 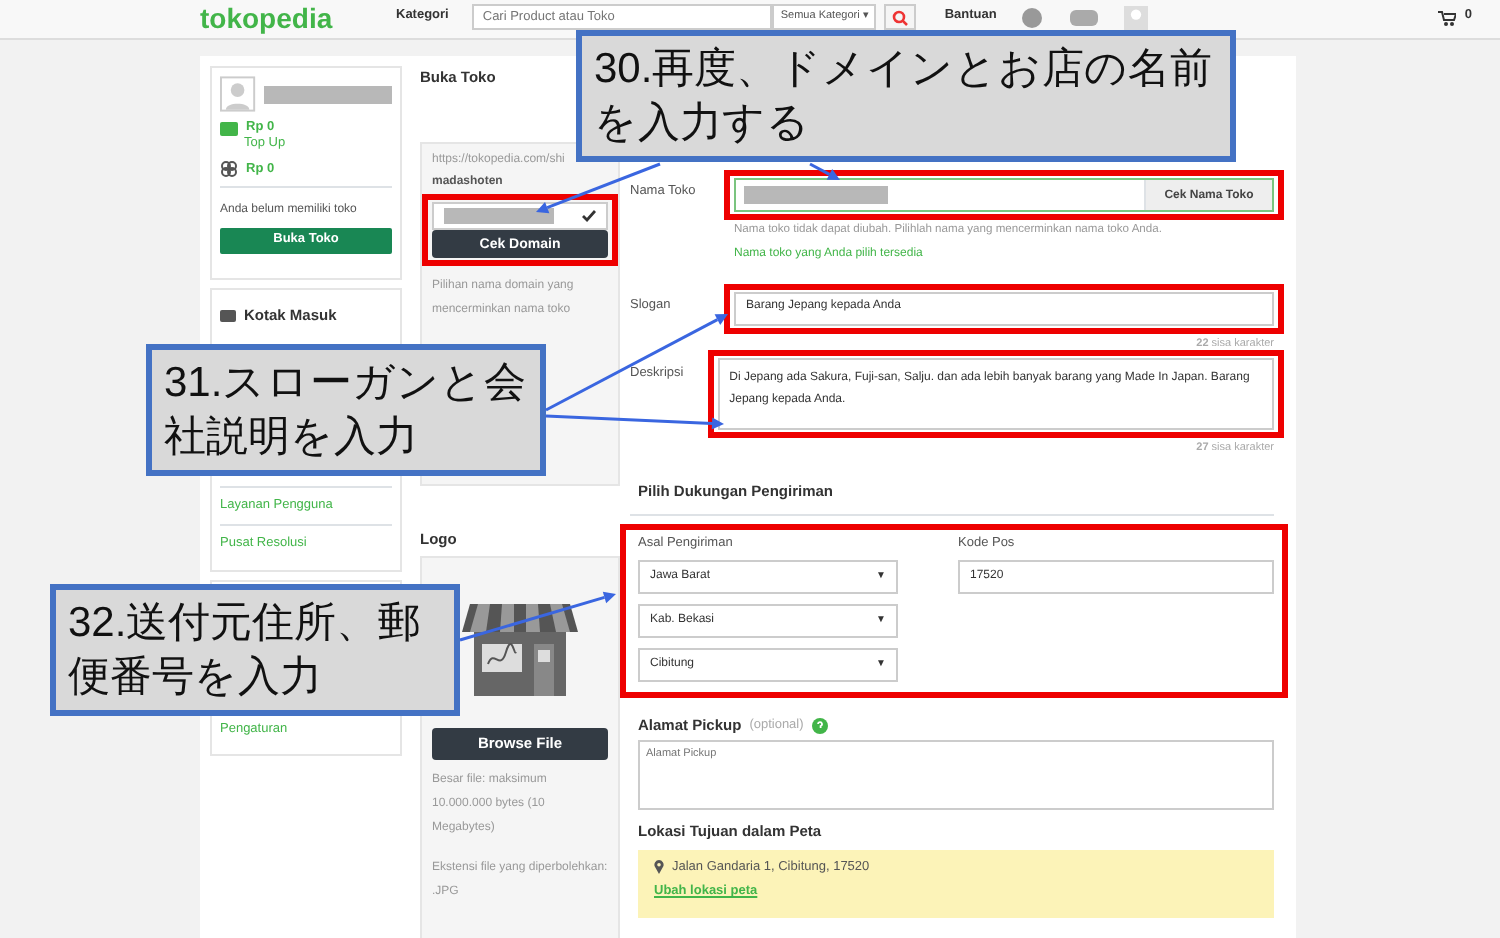 I want to click on message-icon, so click(x=1084, y=17).